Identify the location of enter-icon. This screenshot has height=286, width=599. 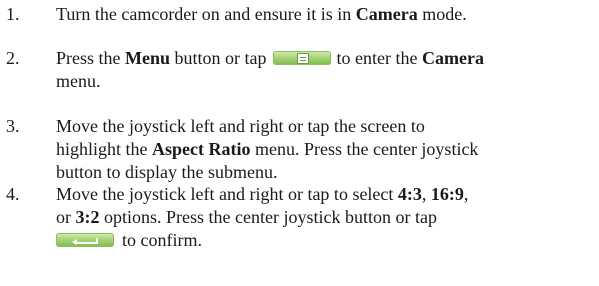
(85, 240).